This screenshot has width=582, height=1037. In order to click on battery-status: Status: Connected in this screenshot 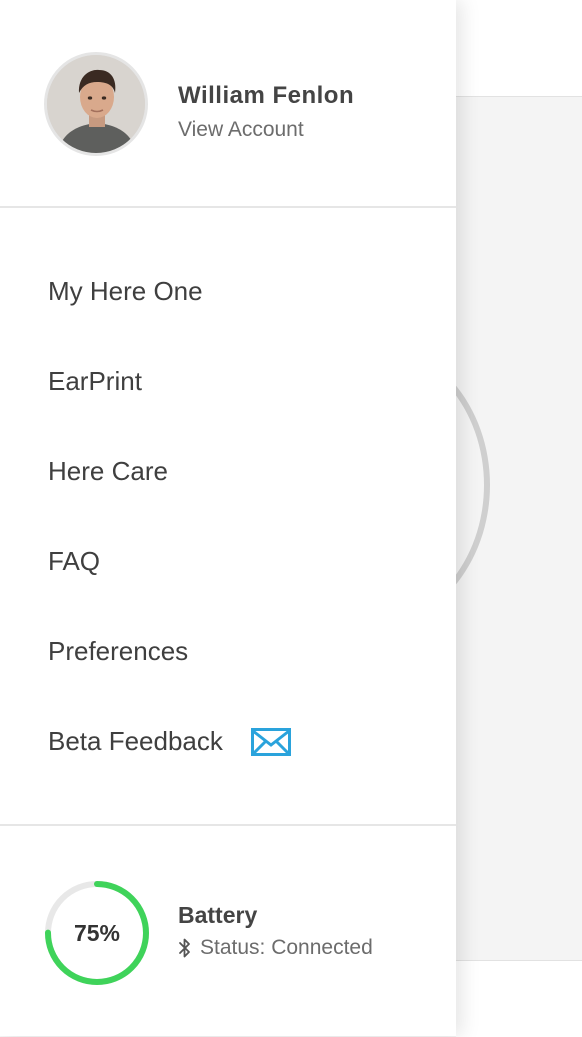, I will do `click(275, 948)`.